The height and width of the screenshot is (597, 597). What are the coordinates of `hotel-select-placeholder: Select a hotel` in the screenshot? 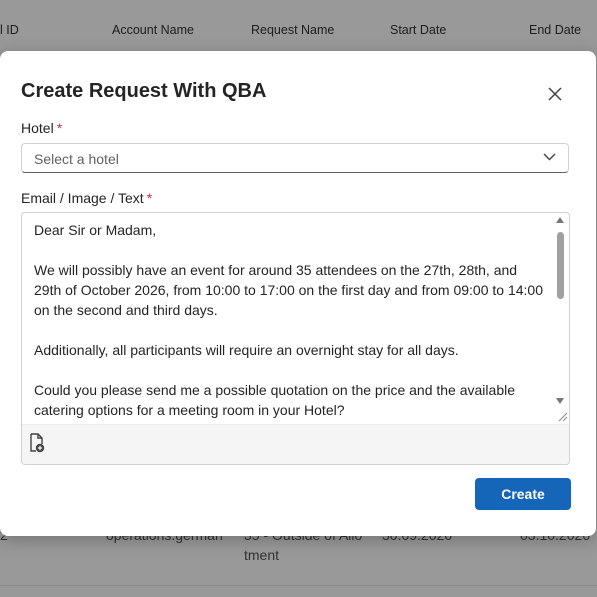 It's located at (76, 159).